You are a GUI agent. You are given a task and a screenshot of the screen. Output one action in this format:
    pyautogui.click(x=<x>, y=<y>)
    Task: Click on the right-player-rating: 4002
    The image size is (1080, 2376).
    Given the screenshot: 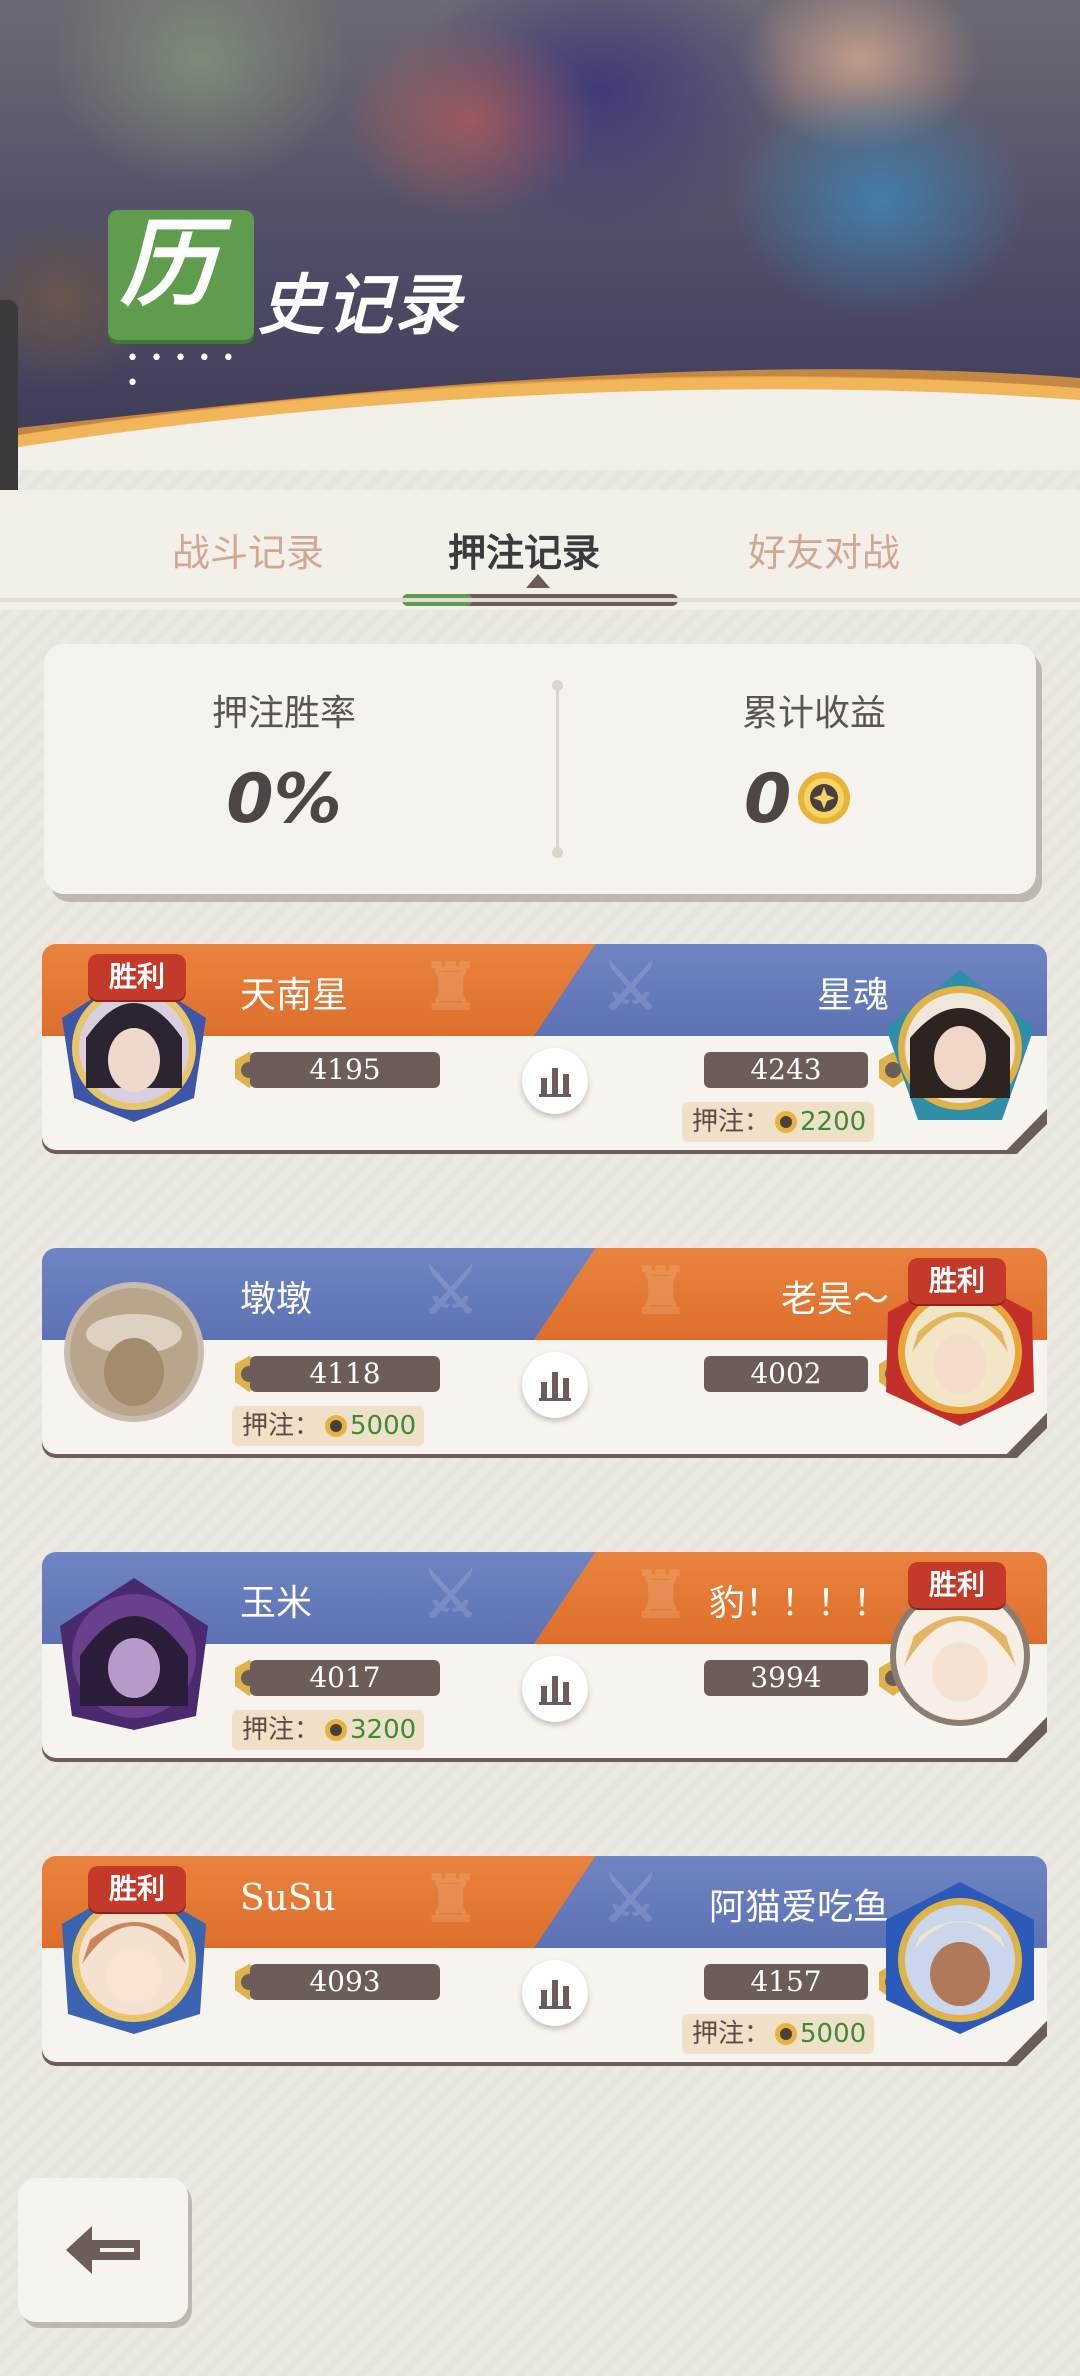 What is the action you would take?
    pyautogui.click(x=786, y=1374)
    